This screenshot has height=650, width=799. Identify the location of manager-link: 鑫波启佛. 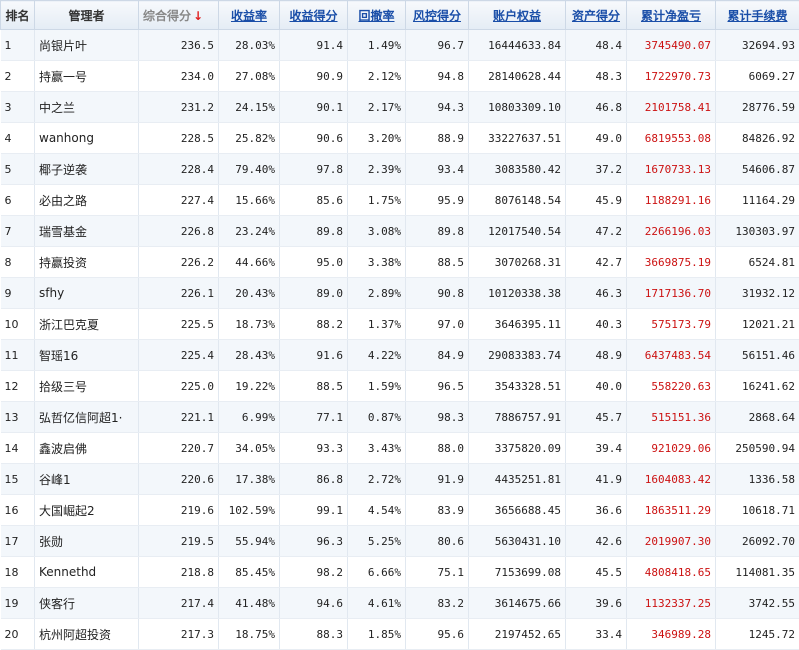
(63, 449).